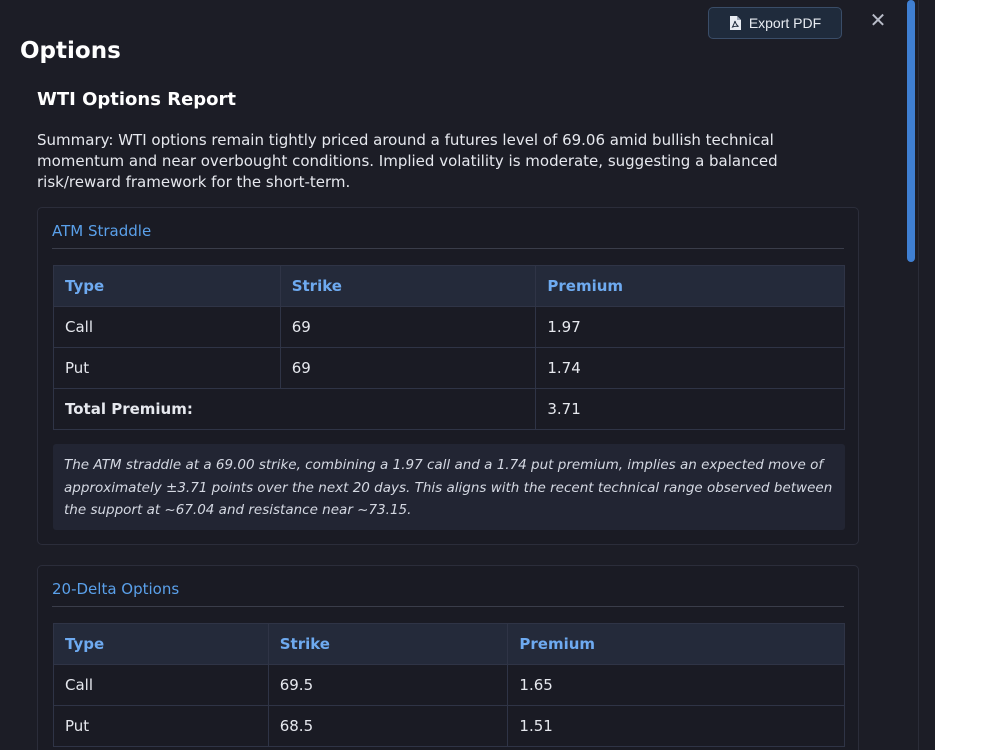 Image resolution: width=1000 pixels, height=750 pixels. I want to click on scrollbar-thumb, so click(911, 131).